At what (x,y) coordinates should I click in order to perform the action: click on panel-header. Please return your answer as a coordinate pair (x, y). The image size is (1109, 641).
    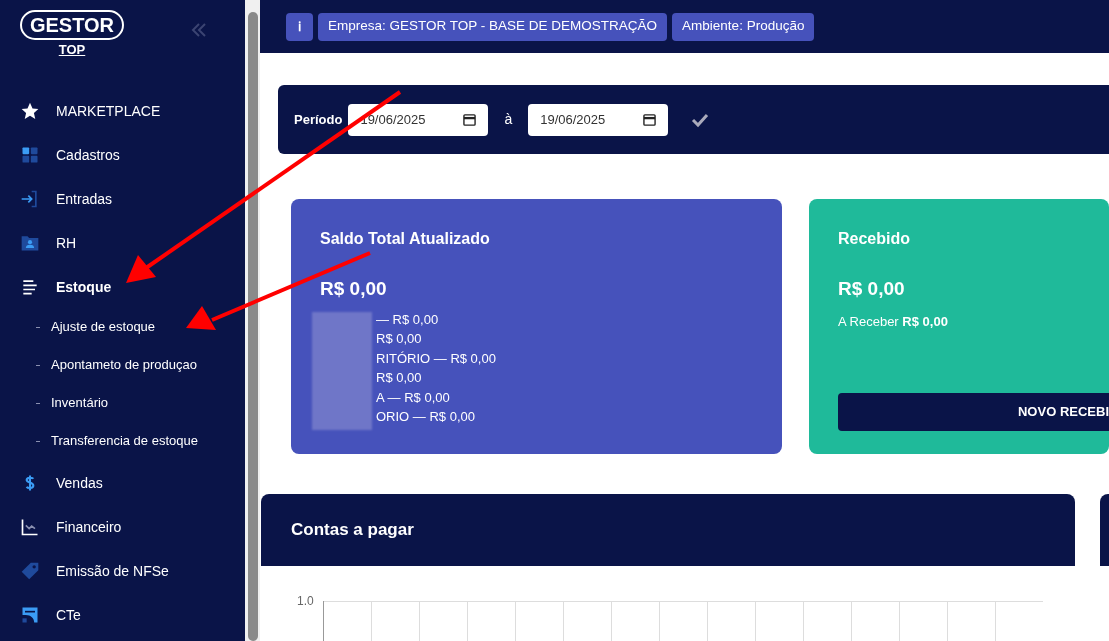
    Looking at the image, I should click on (1104, 530).